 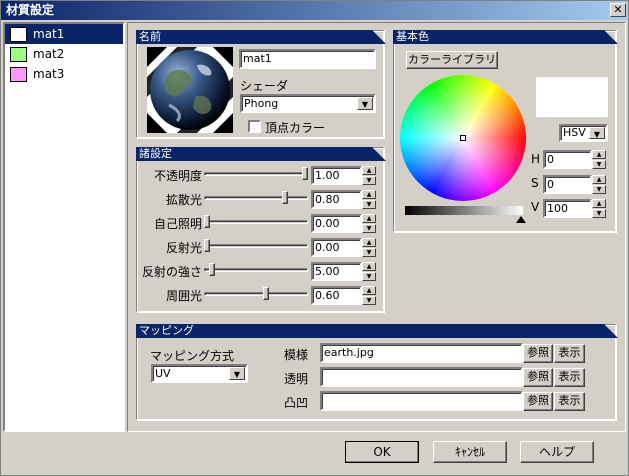 I want to click on list-item-mat3: mat3, so click(x=64, y=74).